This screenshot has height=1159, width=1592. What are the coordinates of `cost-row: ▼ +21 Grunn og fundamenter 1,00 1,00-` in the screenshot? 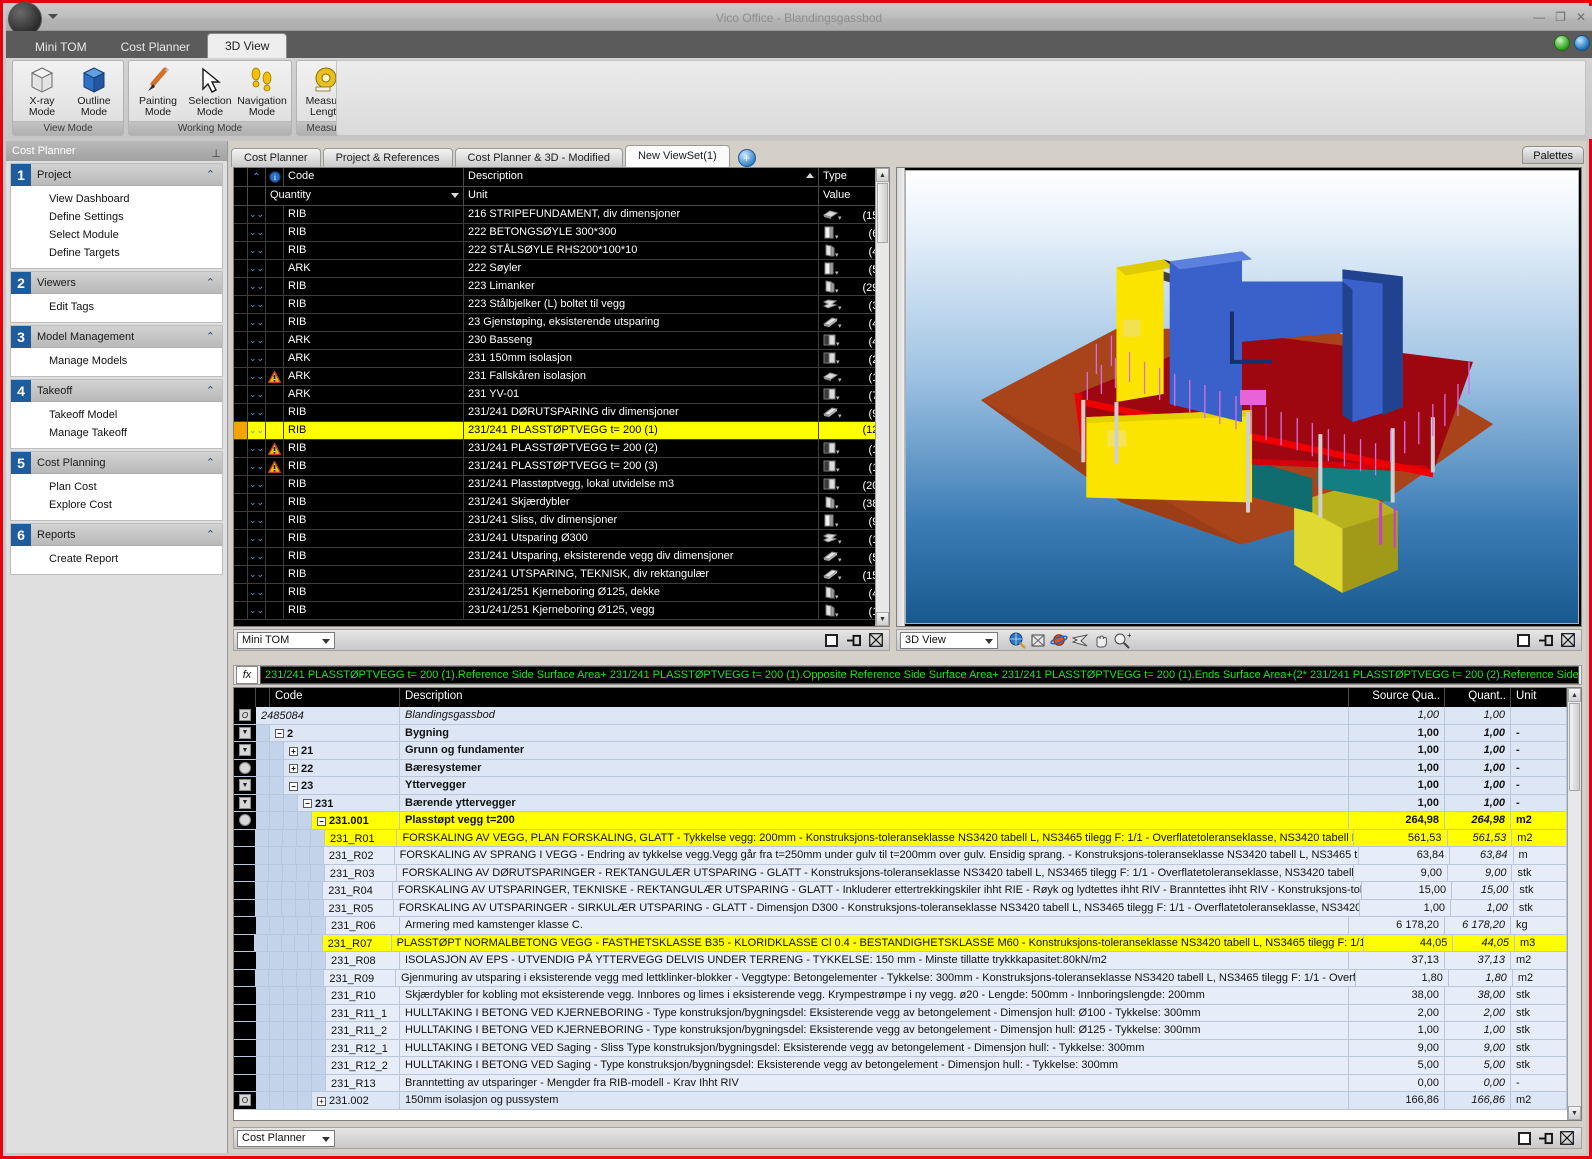 It's located at (907, 751).